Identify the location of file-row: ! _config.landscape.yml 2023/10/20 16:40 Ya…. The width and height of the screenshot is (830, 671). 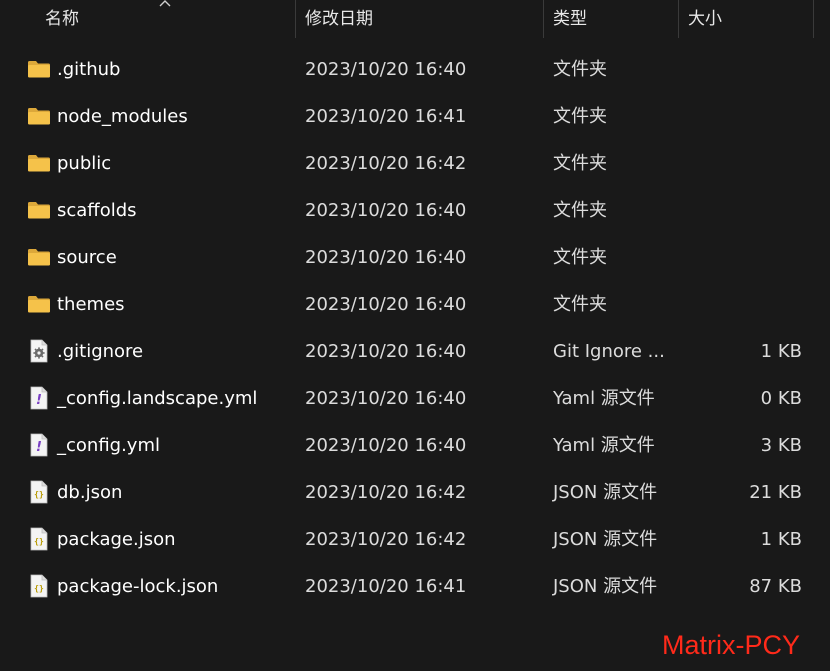
(415, 398).